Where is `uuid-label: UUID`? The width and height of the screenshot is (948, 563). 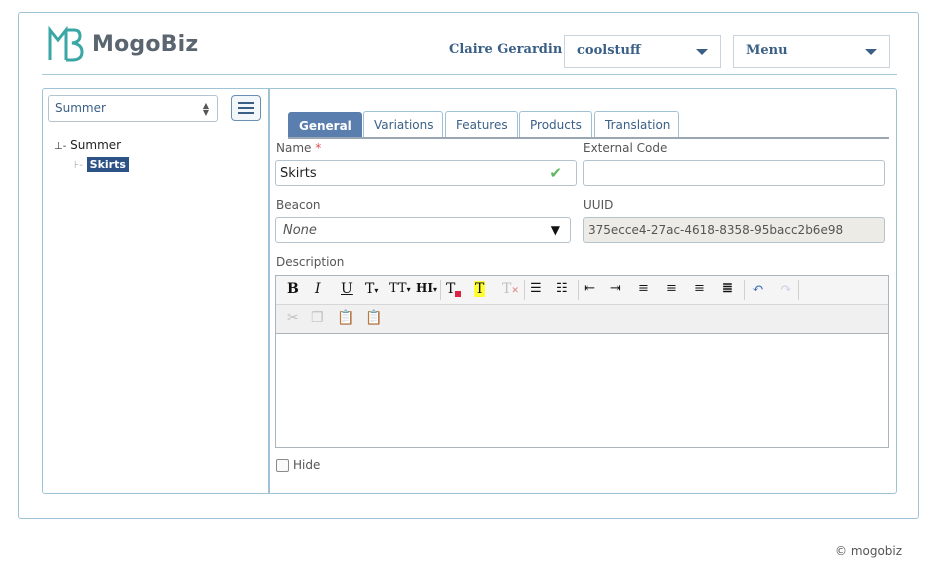 uuid-label: UUID is located at coordinates (598, 205).